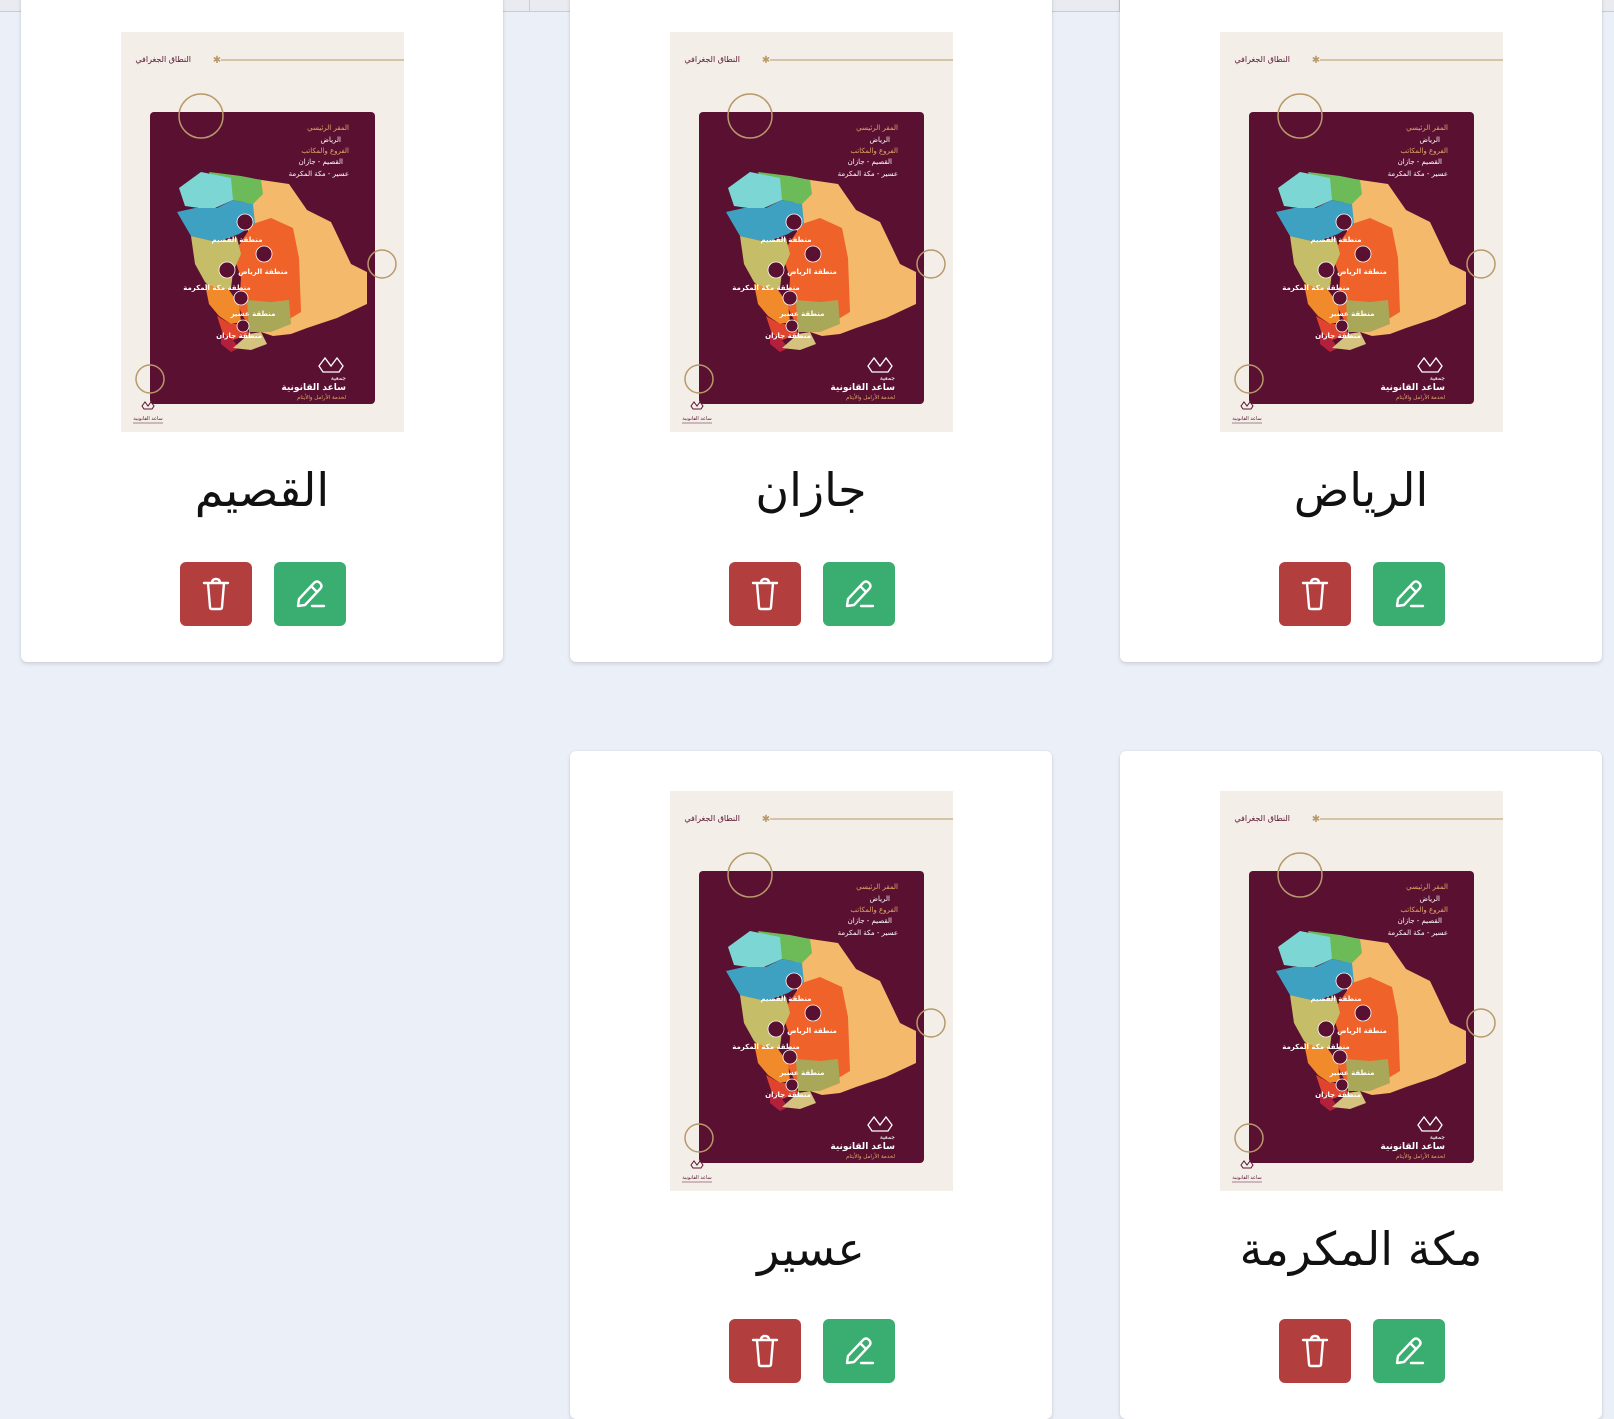  What do you see at coordinates (262, 490) in the screenshot?
I see `card-title: القصيم` at bounding box center [262, 490].